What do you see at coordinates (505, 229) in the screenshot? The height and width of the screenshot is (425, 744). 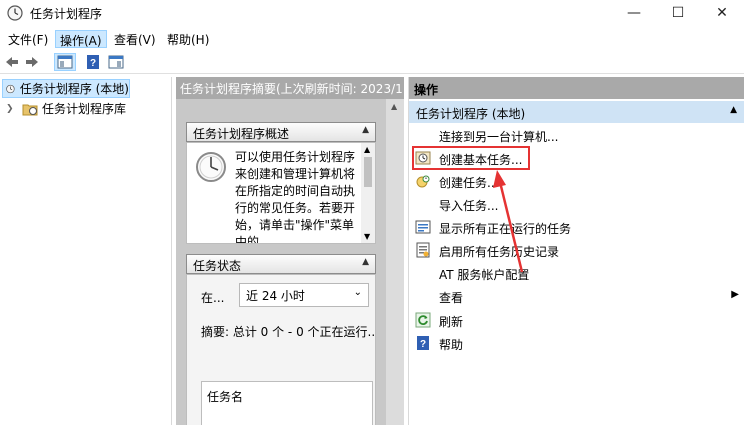 I see `action-label: 显示所有正在运行的任务` at bounding box center [505, 229].